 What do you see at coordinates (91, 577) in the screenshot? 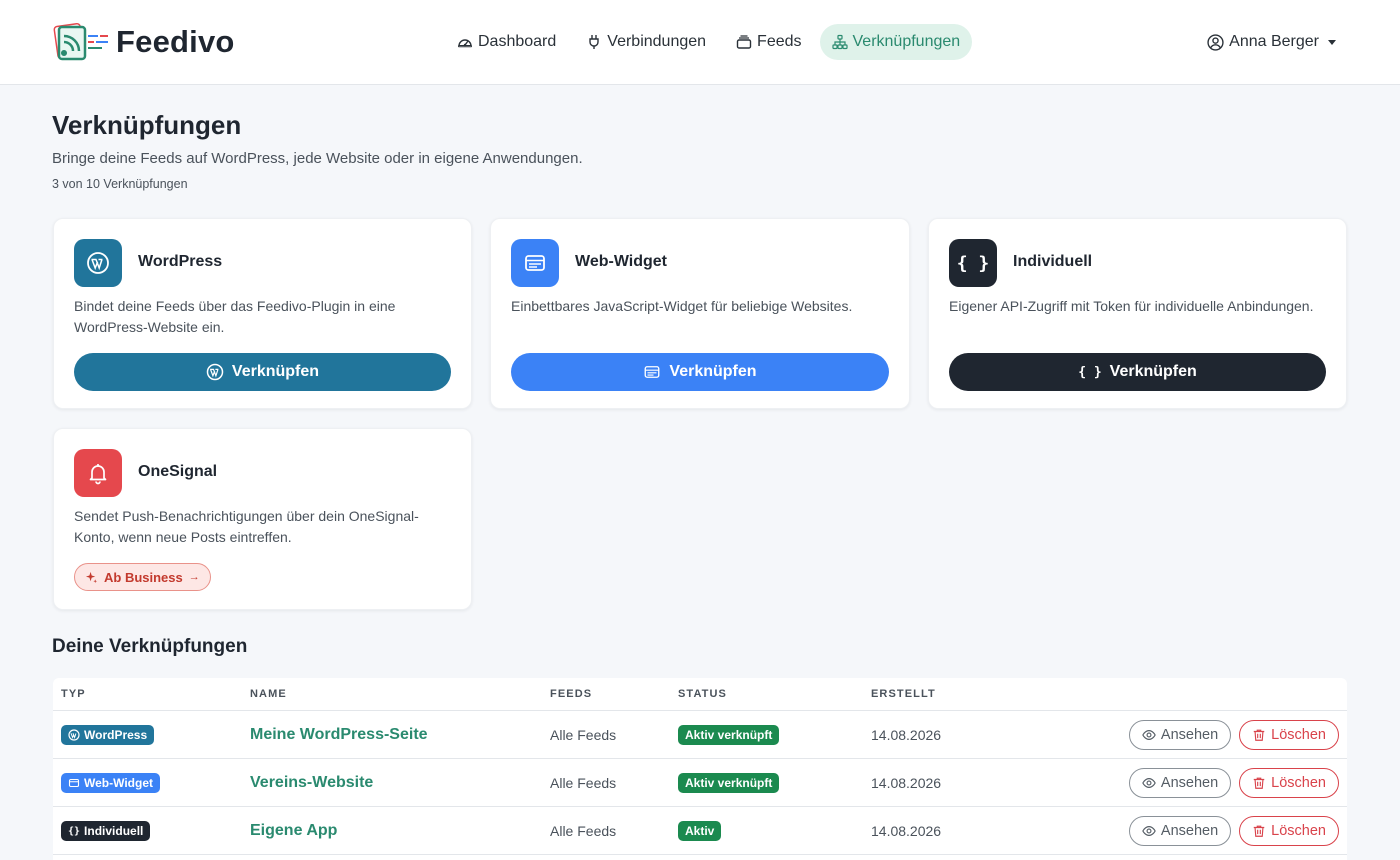
I see `sparkle-icon` at bounding box center [91, 577].